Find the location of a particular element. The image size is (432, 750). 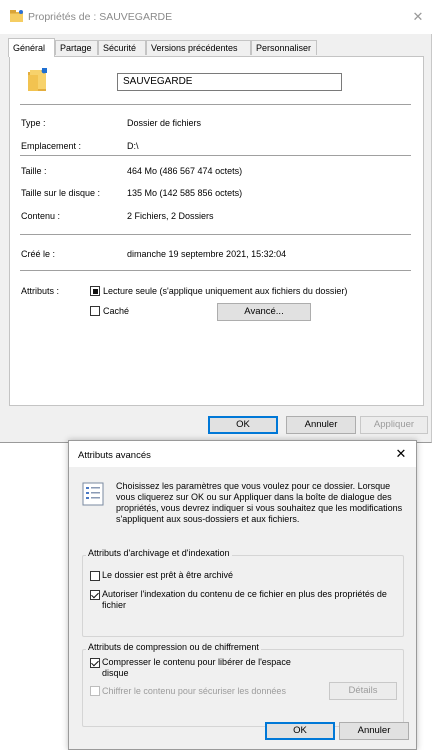

title-bar: Propriétés de : SAUVEGARDE ✕ is located at coordinates (216, 17).